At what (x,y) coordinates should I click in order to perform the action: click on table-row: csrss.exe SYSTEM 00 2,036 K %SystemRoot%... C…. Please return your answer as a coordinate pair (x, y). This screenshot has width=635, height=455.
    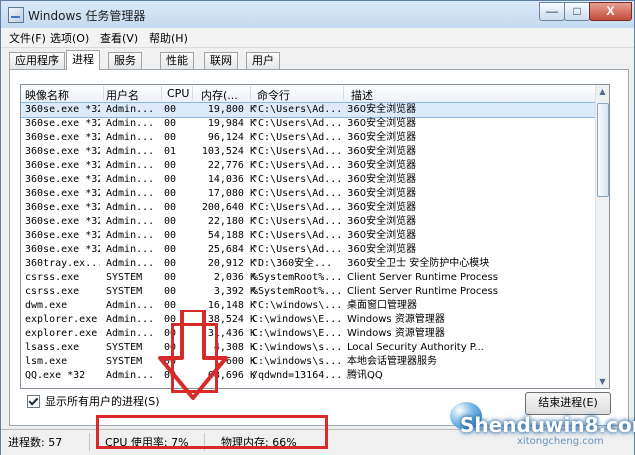
    Looking at the image, I should click on (308, 278).